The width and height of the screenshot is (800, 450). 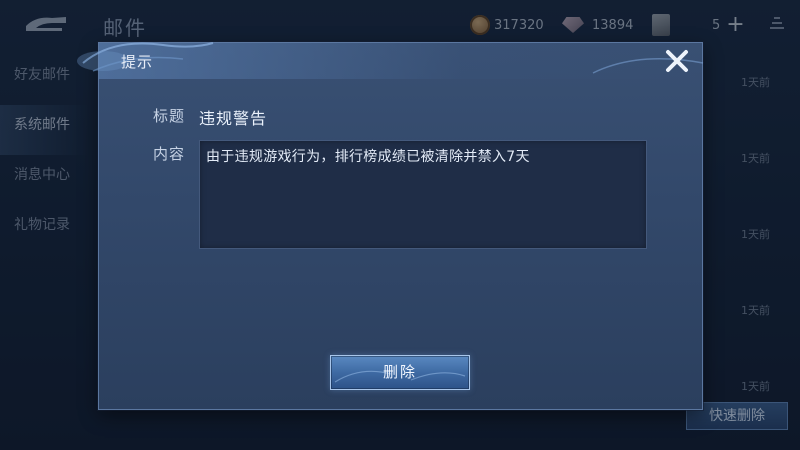 I want to click on content-box: 由于违规游戏行为，排行榜成绩已被清除并禁入7天, so click(x=423, y=194).